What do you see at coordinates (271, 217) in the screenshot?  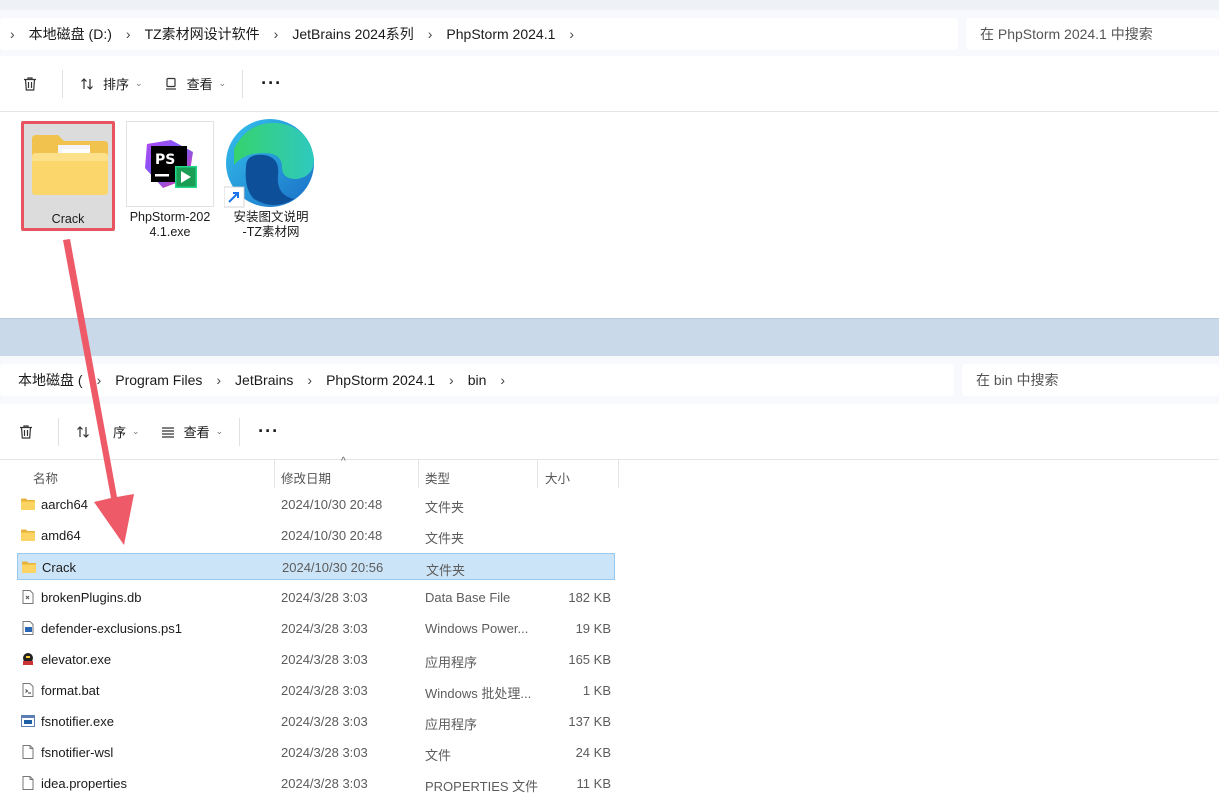 I see `tile-caption-line: 安装图文说明` at bounding box center [271, 217].